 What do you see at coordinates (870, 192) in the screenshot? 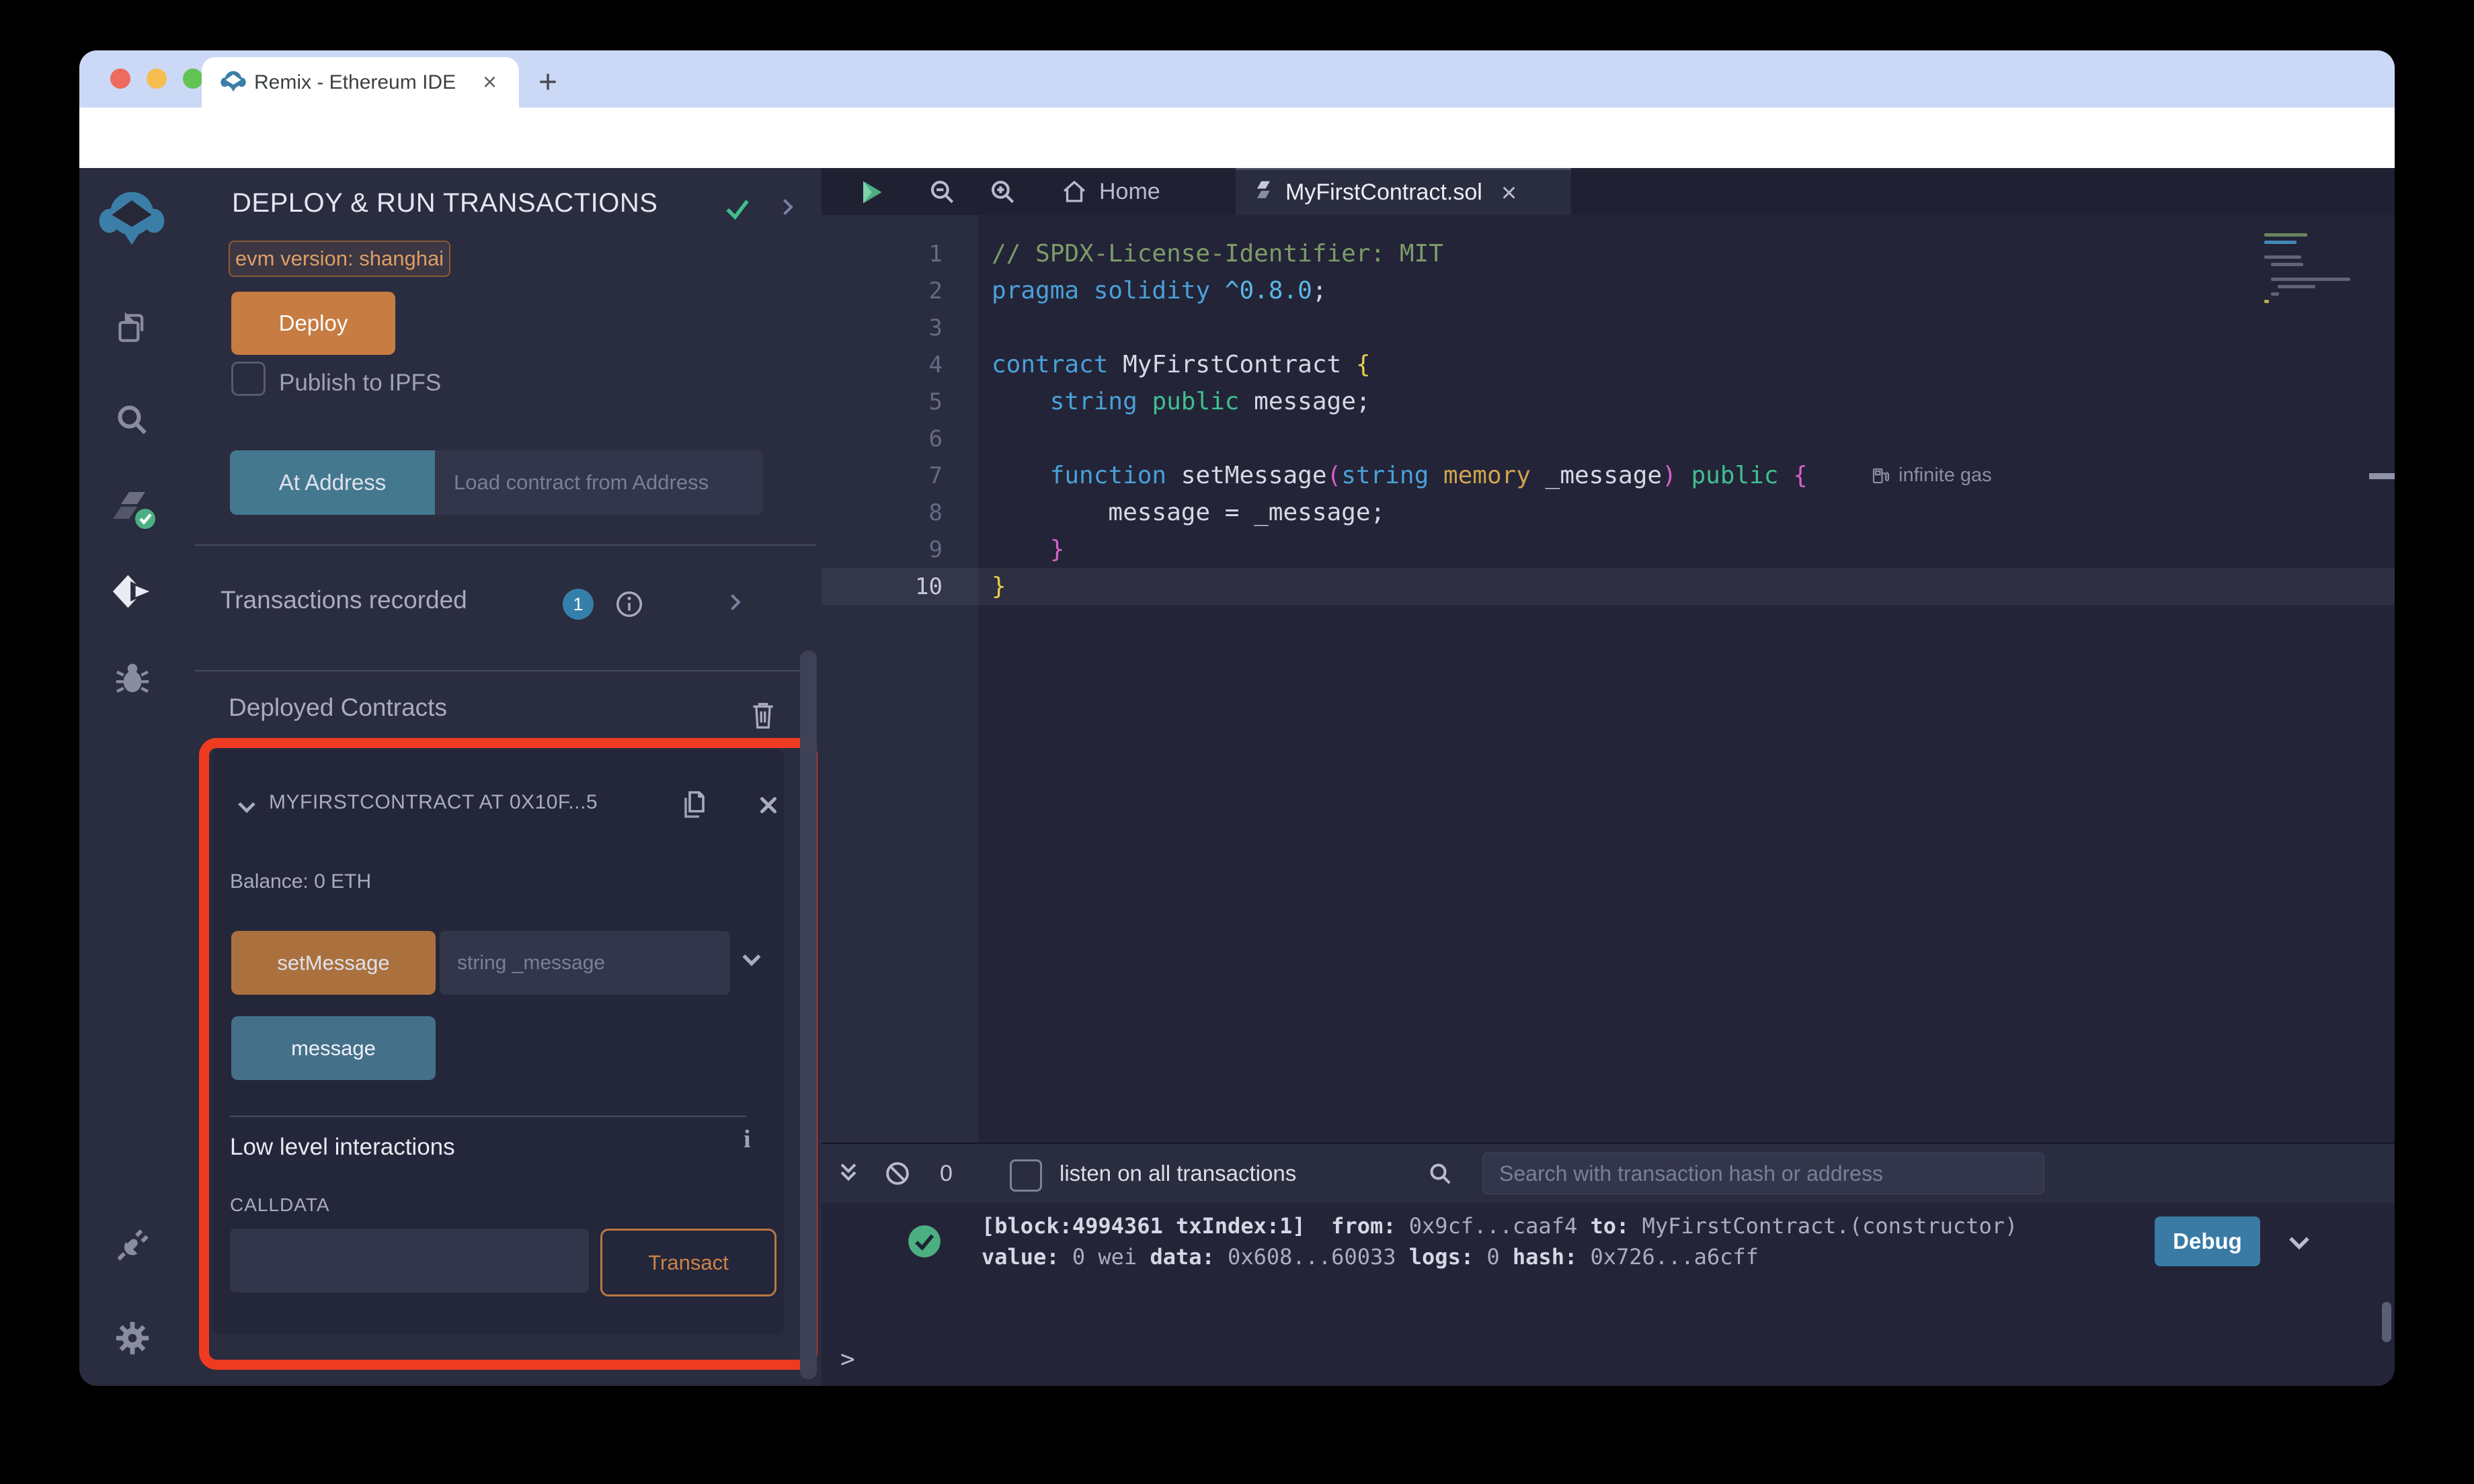
I see `run-script-play-icon` at bounding box center [870, 192].